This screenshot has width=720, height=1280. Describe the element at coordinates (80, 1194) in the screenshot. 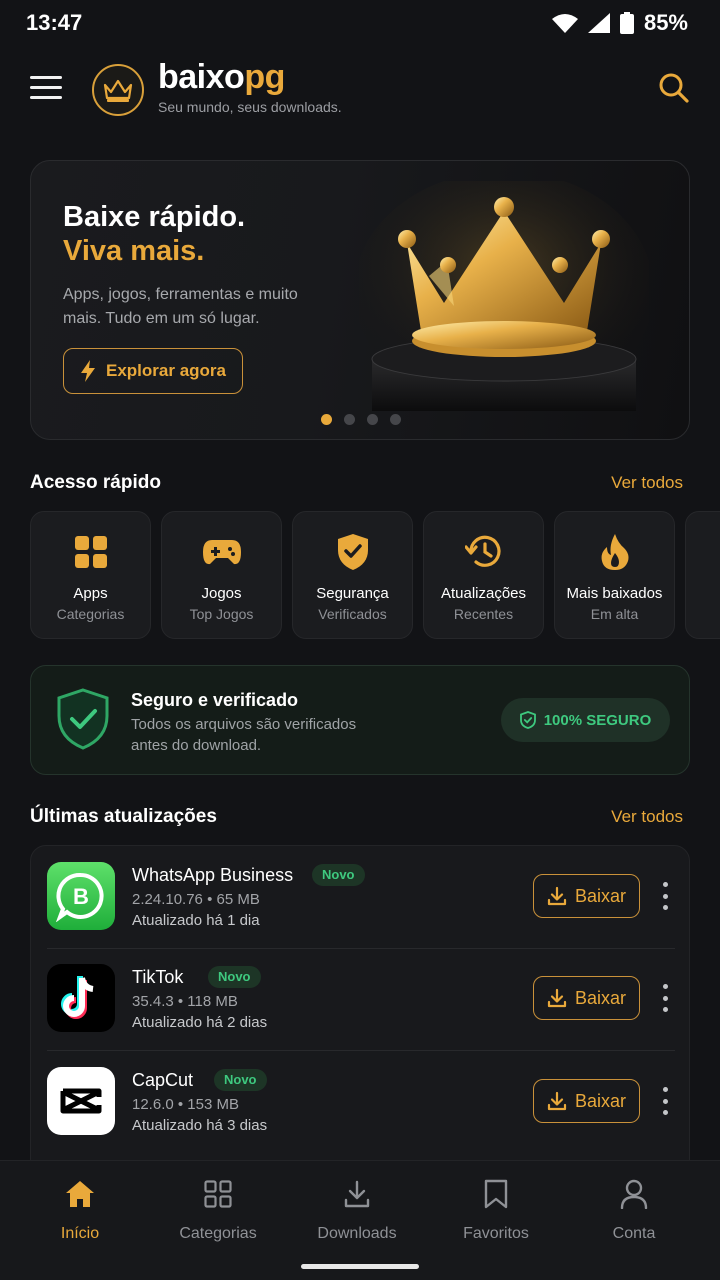

I see `home-icon` at that location.